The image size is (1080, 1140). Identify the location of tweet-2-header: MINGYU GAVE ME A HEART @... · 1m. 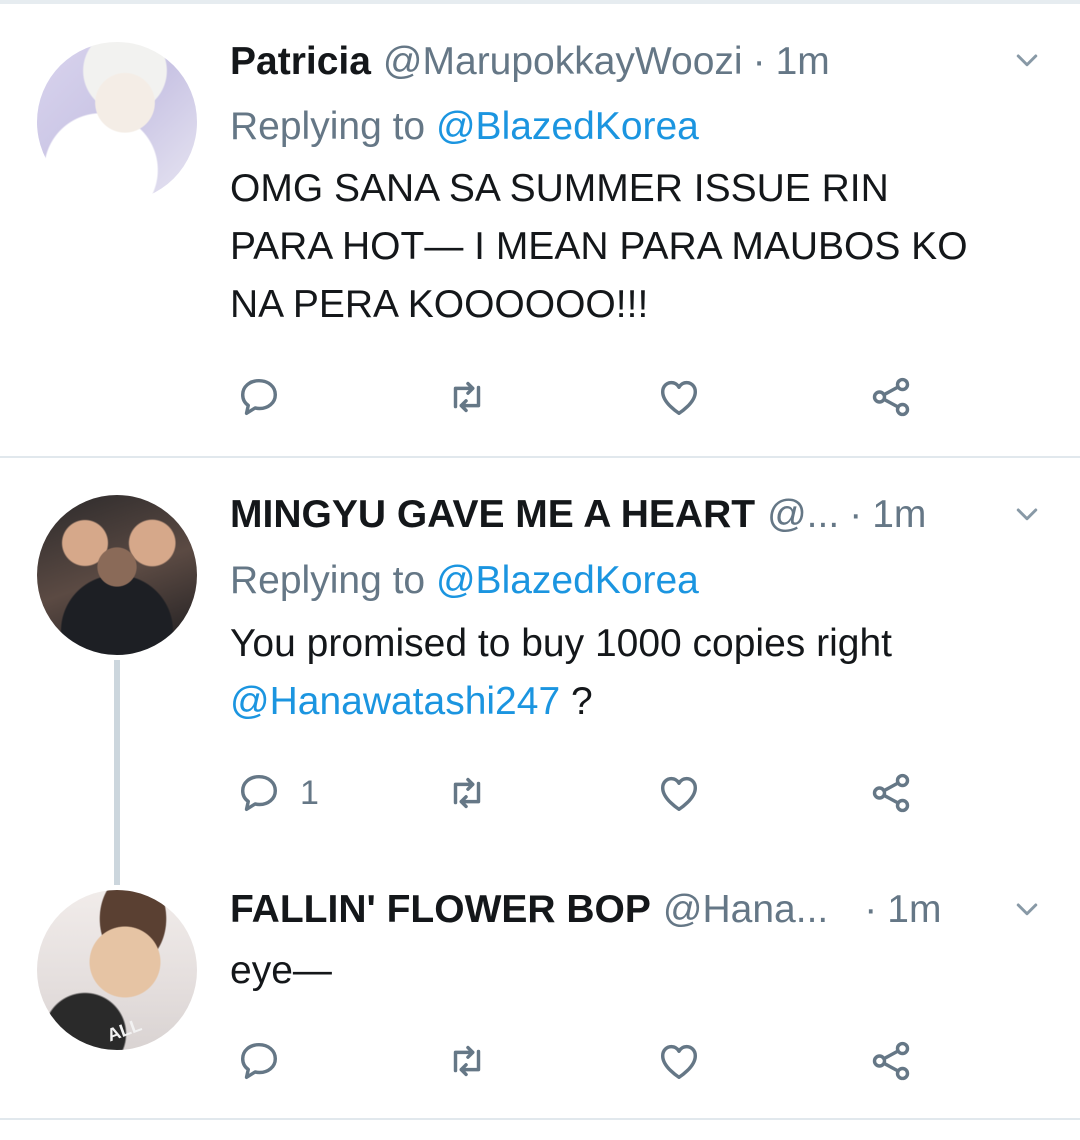
(578, 515).